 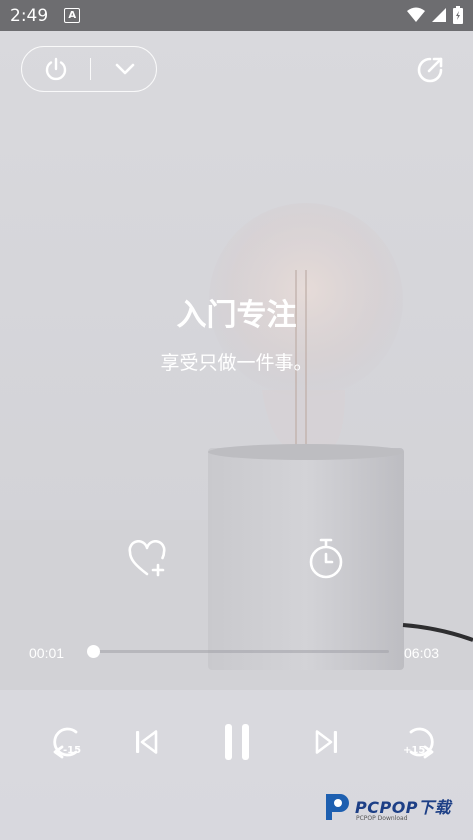 I want to click on chevron-down-icon, so click(x=124, y=69).